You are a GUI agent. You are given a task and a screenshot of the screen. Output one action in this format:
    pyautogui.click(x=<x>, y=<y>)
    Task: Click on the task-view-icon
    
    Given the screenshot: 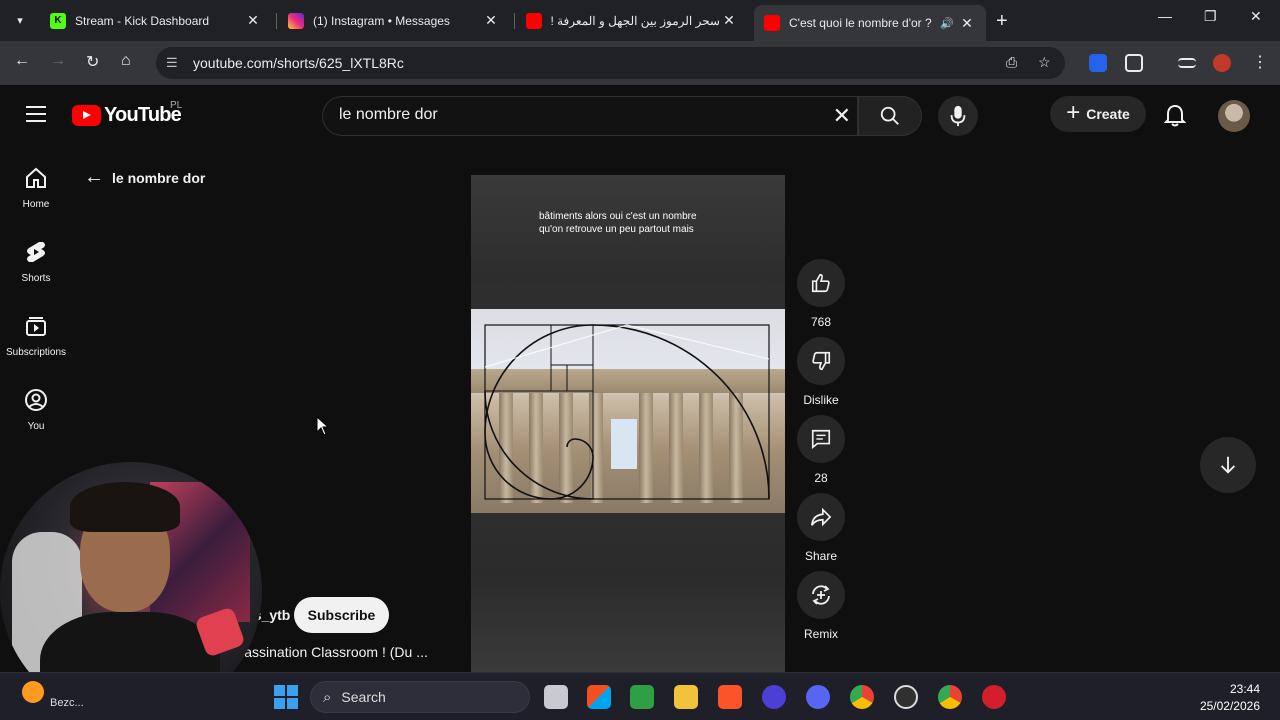 What is the action you would take?
    pyautogui.click(x=556, y=697)
    